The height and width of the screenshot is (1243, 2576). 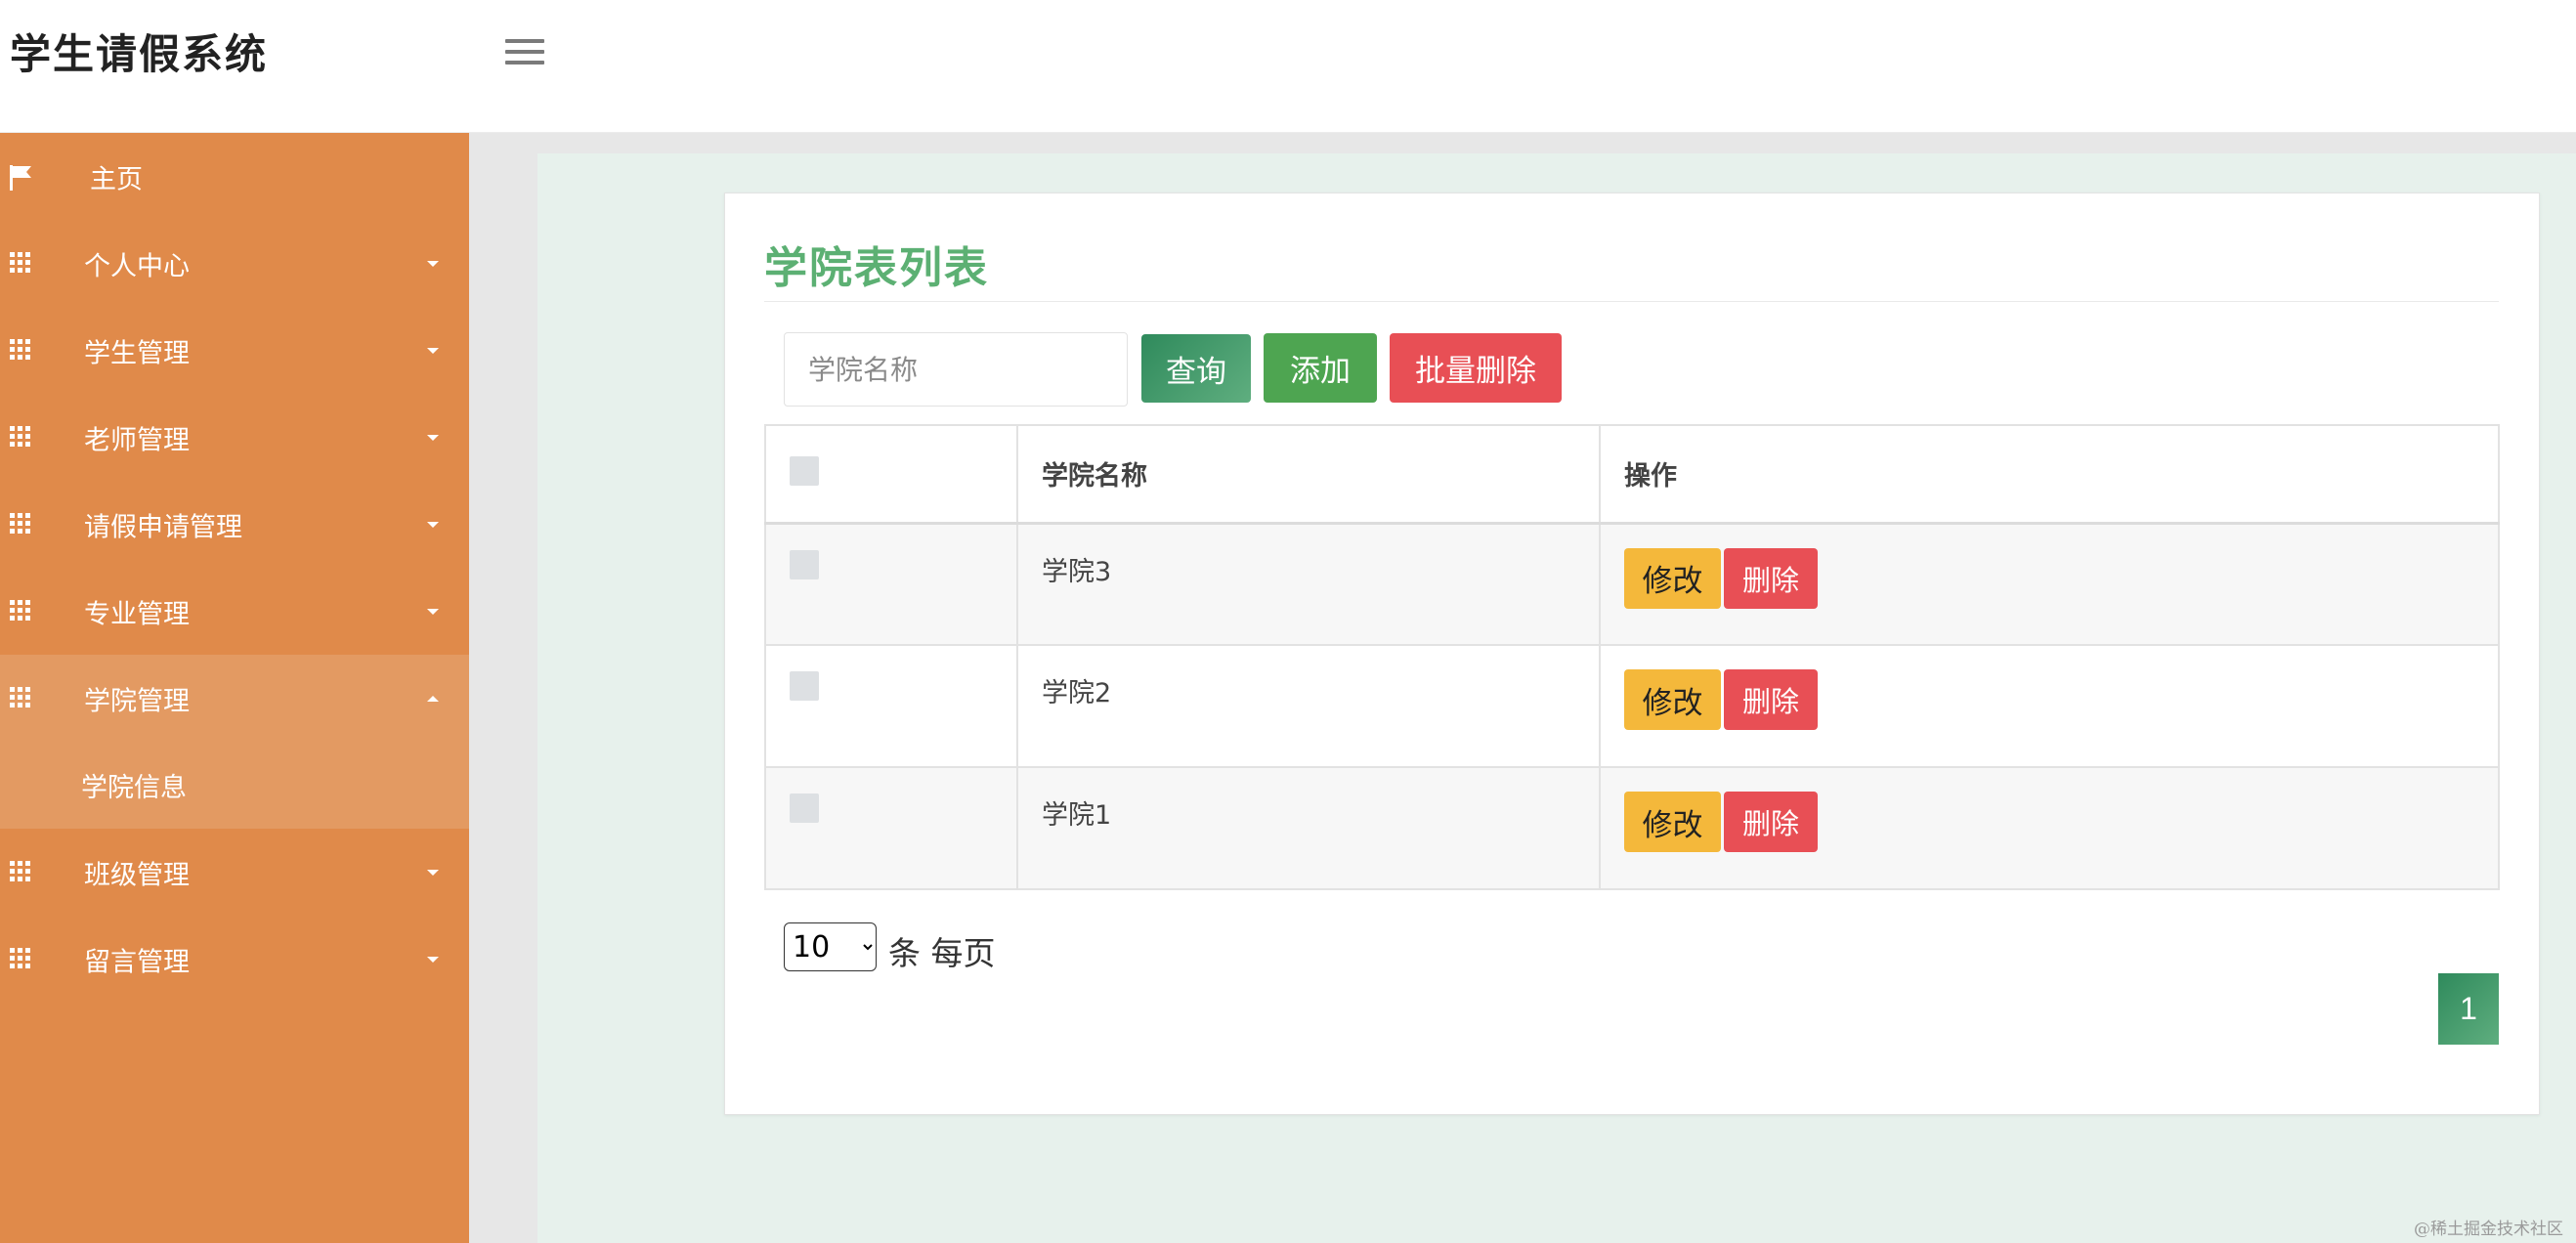 I want to click on top-header: 学生请假系统, so click(x=1288, y=66).